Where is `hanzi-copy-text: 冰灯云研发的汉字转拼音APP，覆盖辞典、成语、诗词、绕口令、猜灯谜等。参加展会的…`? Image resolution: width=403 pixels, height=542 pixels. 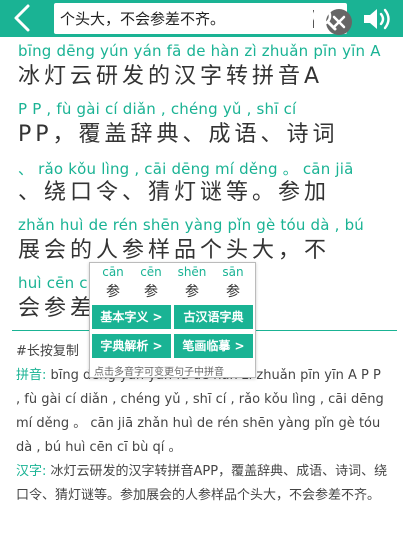 hanzi-copy-text: 冰灯云研发的汉字转拼音APP，覆盖辞典、成语、诗词、绕口令、猜灯谜等。参加展会的… is located at coordinates (201, 483).